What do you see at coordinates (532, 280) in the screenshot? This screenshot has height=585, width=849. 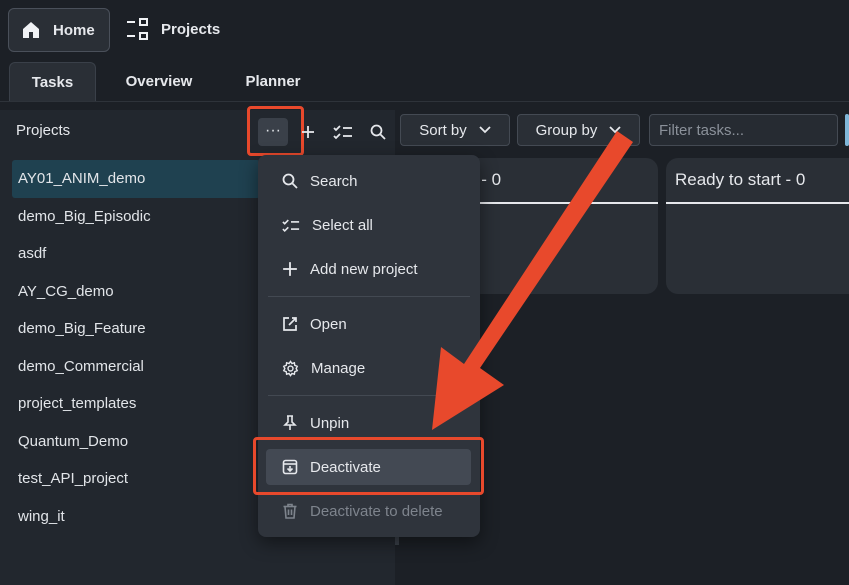 I see `annotation-arrow` at bounding box center [532, 280].